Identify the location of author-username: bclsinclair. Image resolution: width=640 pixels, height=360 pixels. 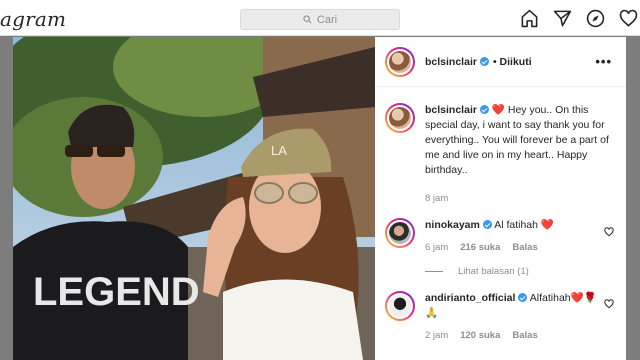
(451, 62).